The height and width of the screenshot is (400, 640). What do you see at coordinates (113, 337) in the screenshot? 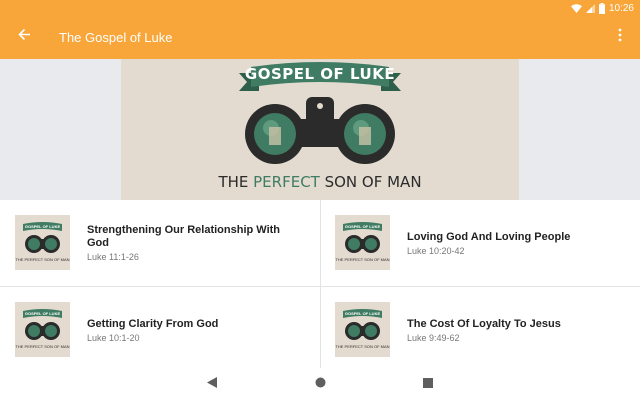
I see `scripture-reference: Luke 10:1-20` at bounding box center [113, 337].